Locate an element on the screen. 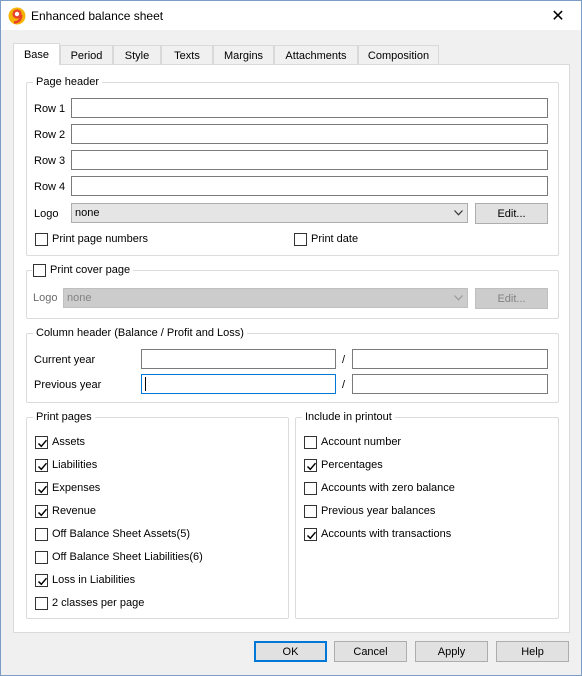 The image size is (582, 676). tab-margins: Margins is located at coordinates (243, 55).